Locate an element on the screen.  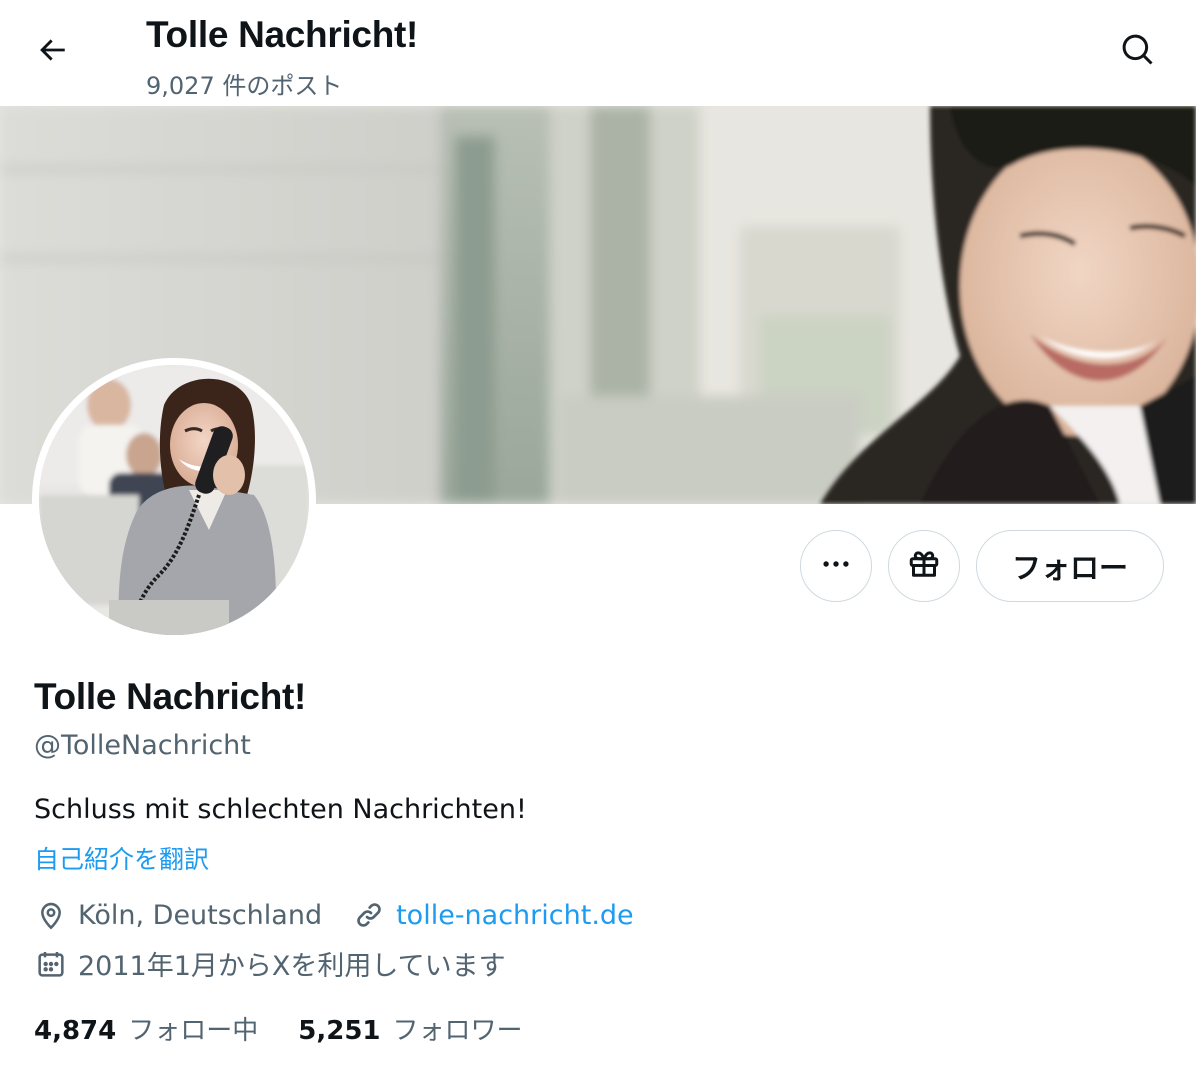
follow-stats: 4,874 フォロー中 5,251 フォロワー is located at coordinates (298, 1028).